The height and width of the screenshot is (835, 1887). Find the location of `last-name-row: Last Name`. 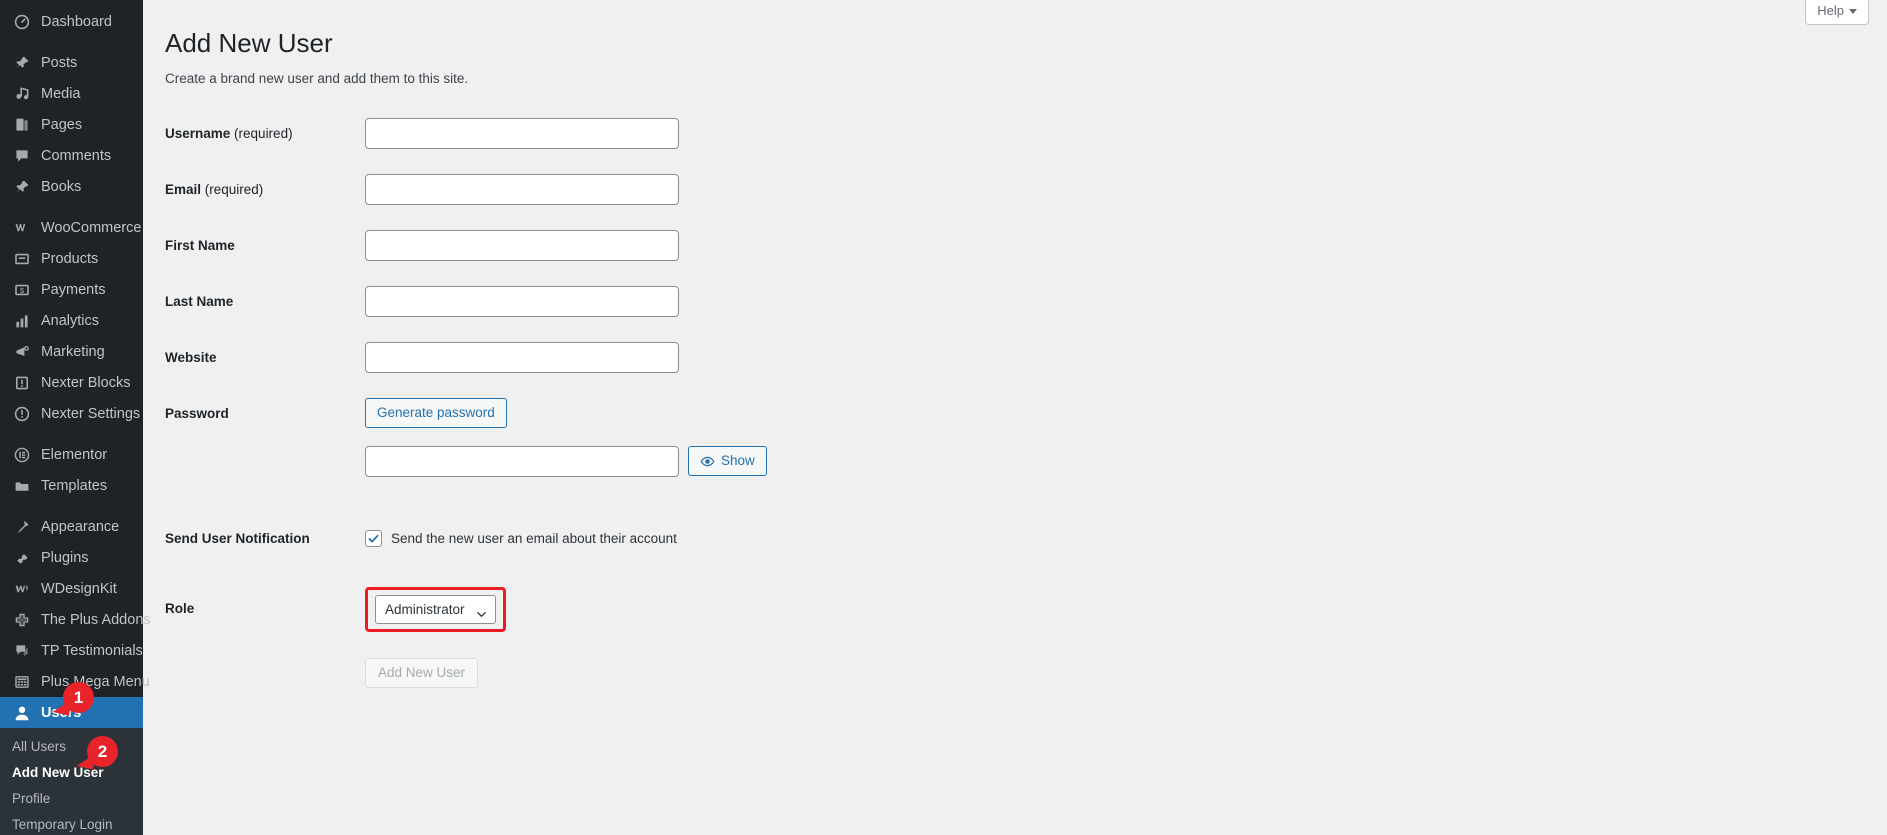

last-name-row: Last Name is located at coordinates (1026, 300).